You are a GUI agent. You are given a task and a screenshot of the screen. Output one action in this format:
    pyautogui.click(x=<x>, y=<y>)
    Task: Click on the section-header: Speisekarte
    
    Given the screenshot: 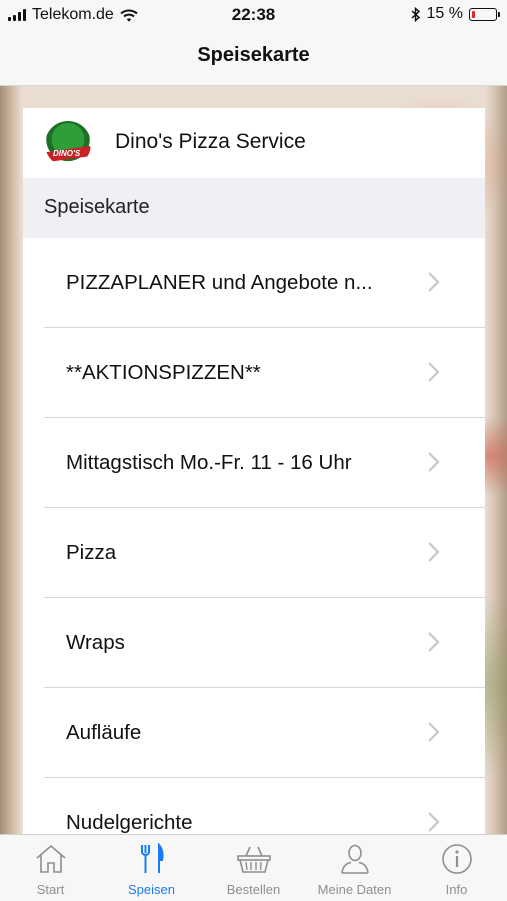 What is the action you would take?
    pyautogui.click(x=254, y=208)
    